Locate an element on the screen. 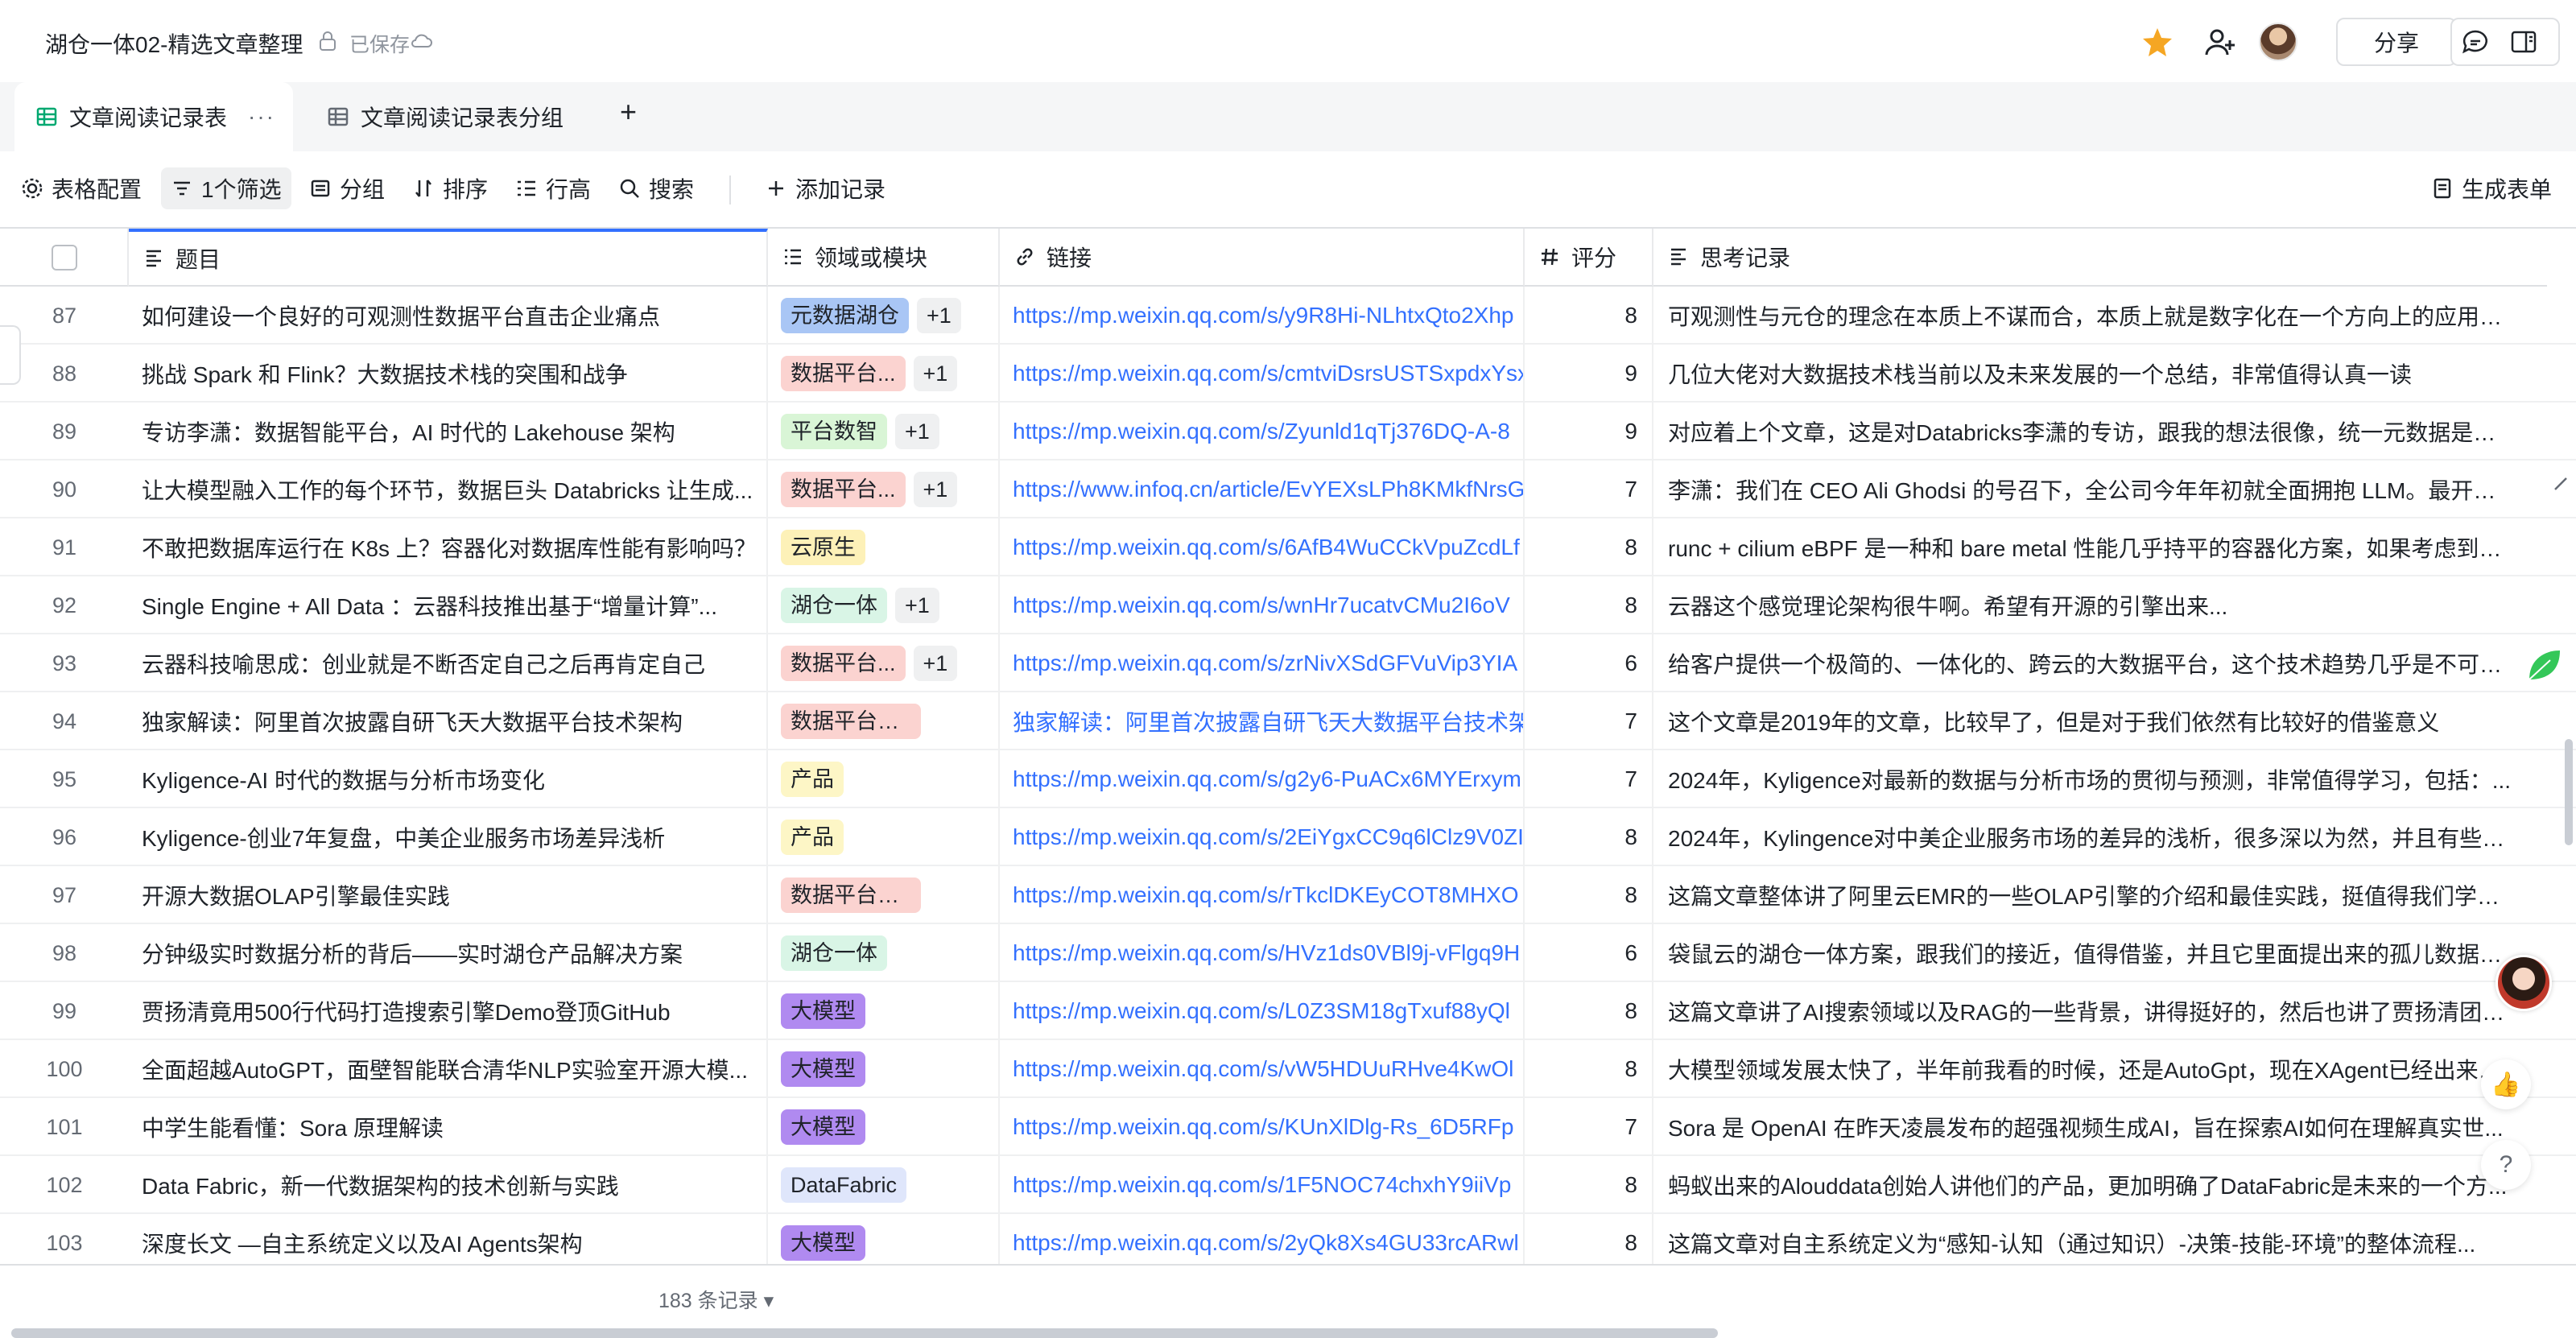 The height and width of the screenshot is (1338, 2576). horizontal-scrollbar is located at coordinates (864, 1333).